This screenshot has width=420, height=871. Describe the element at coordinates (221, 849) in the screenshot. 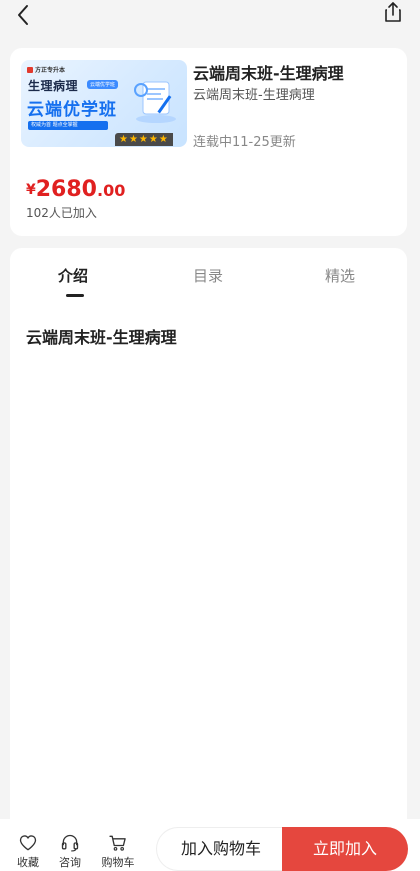

I see `add-to-cart-button: 加入购物车` at that location.